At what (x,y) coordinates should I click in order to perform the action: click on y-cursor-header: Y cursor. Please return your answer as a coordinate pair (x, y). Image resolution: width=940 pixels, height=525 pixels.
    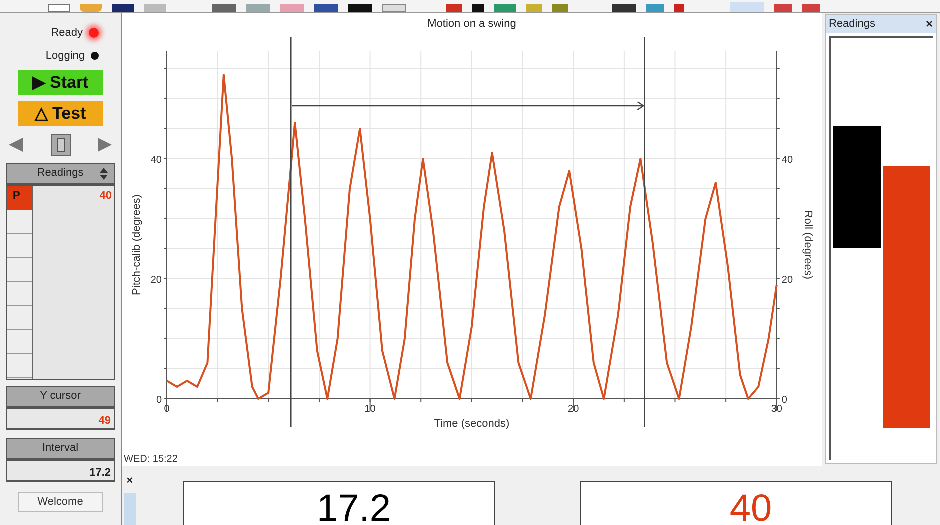
    Looking at the image, I should click on (60, 397).